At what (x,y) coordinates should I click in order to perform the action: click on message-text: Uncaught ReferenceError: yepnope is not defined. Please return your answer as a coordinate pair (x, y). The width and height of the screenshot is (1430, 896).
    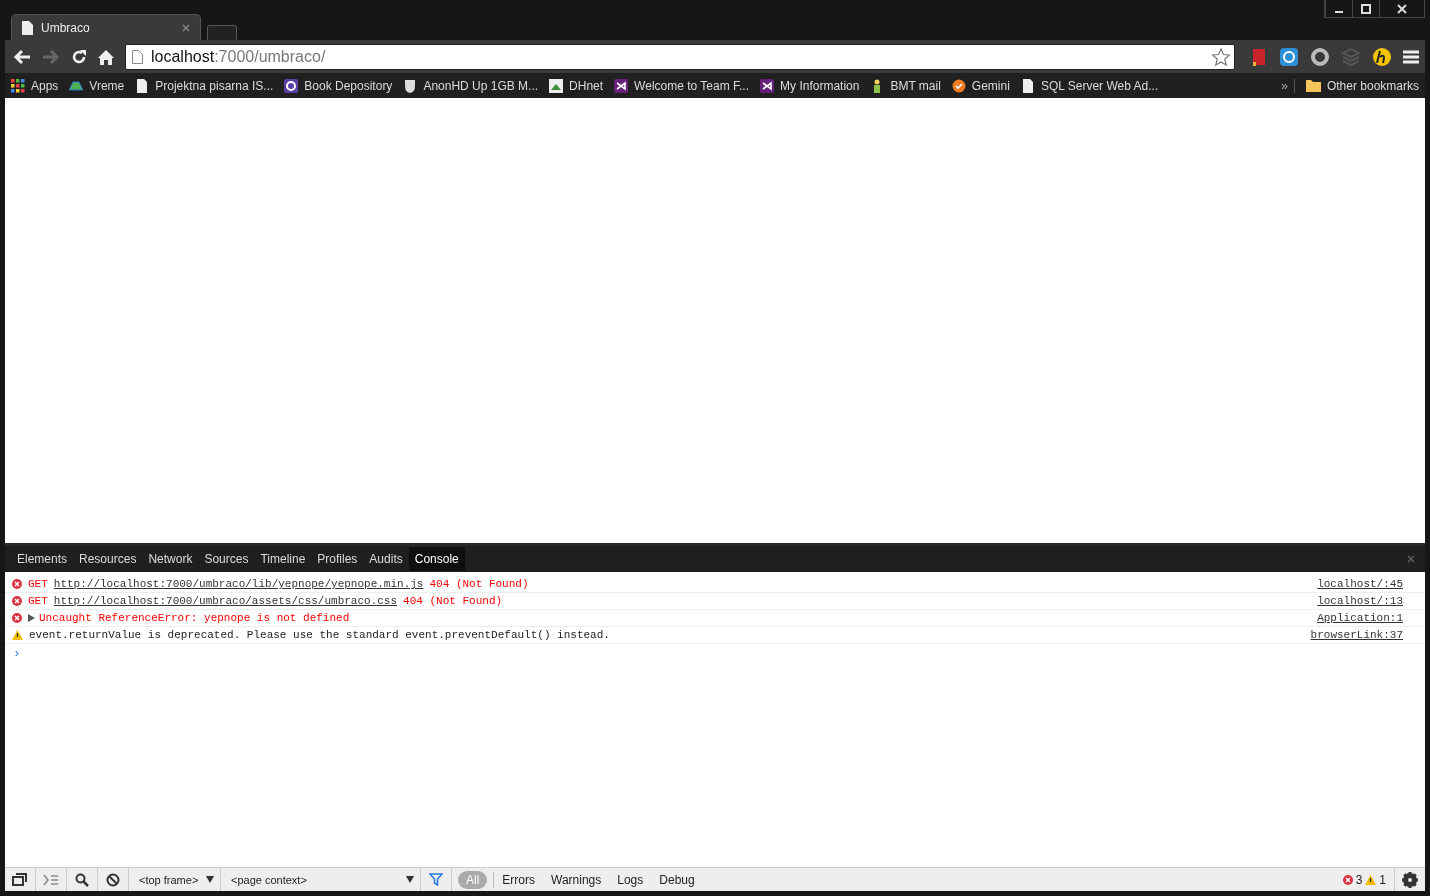
    Looking at the image, I should click on (194, 618).